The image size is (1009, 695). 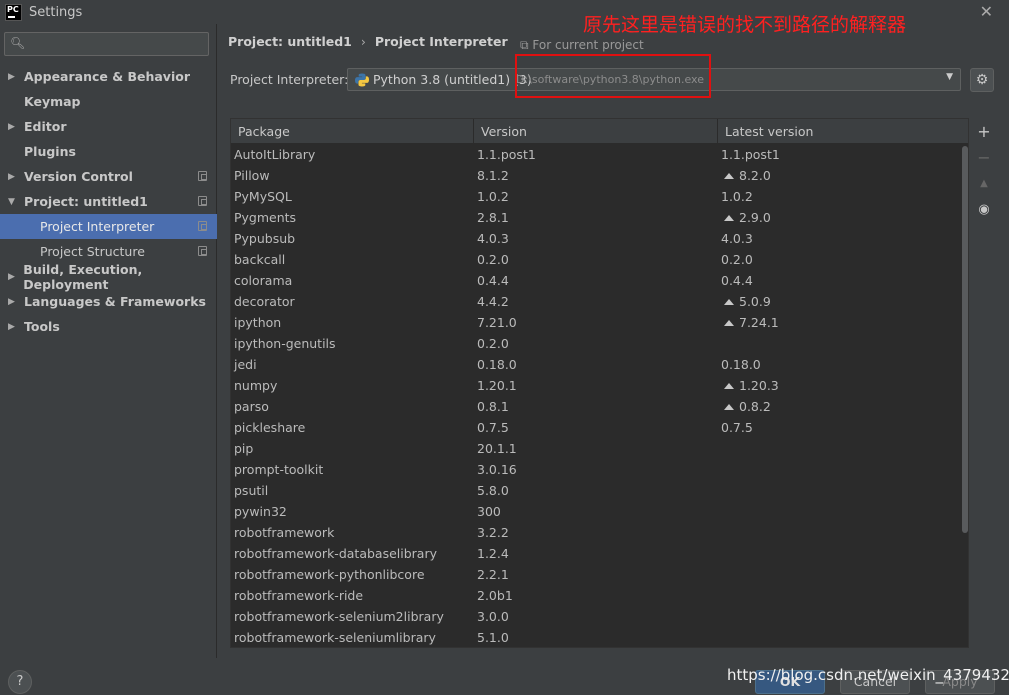 I want to click on package-latest-version: 2.9.0, so click(x=746, y=217).